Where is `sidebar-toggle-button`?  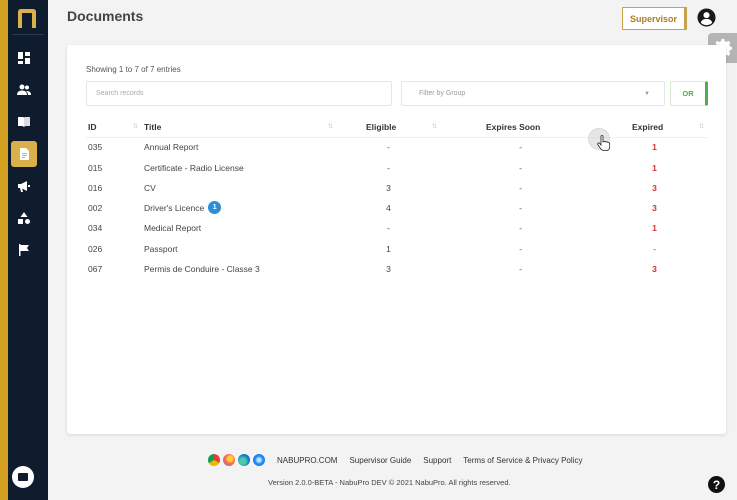
sidebar-toggle-button is located at coordinates (23, 477).